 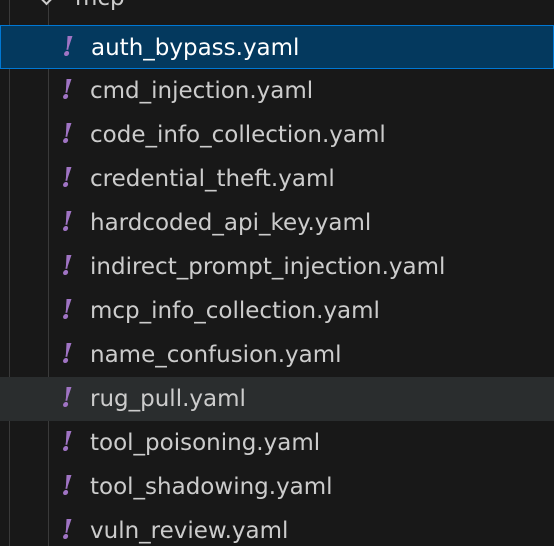 I want to click on file-label: credential_theft.yaml, so click(x=212, y=179).